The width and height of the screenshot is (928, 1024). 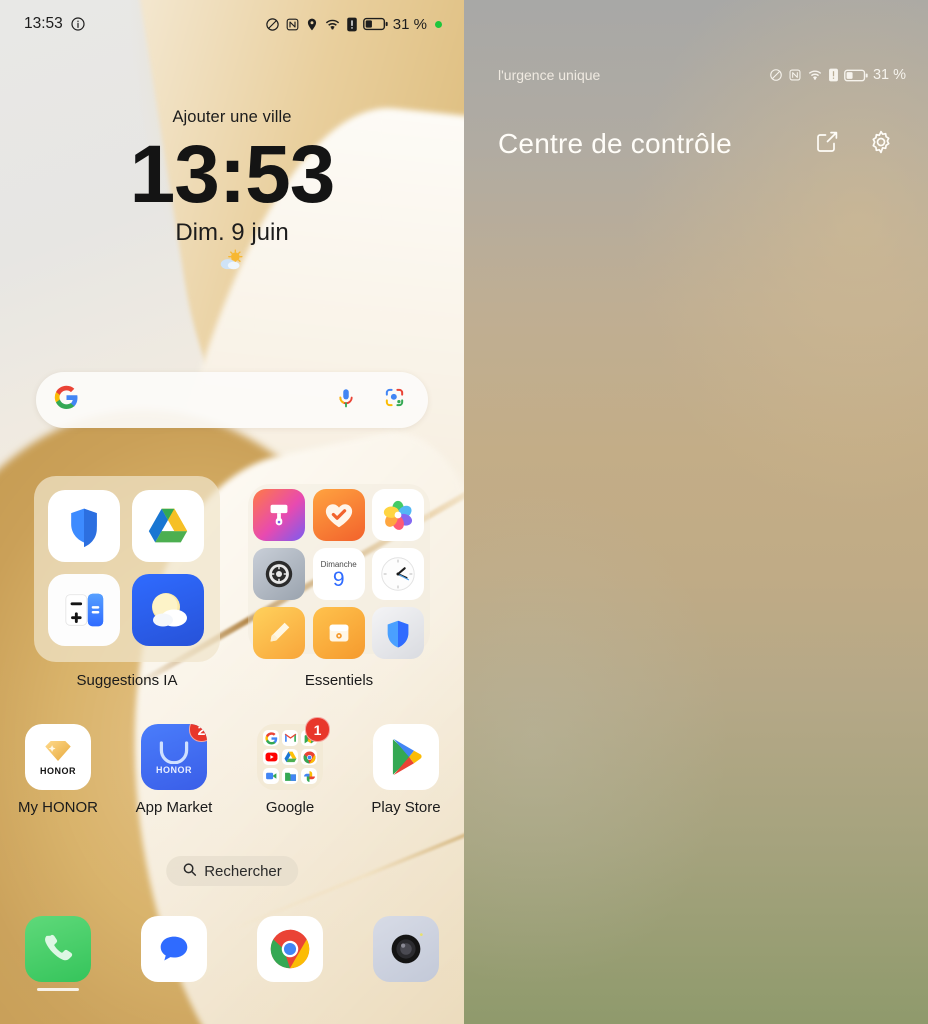 What do you see at coordinates (338, 579) in the screenshot?
I see `calendar-day-number: 9` at bounding box center [338, 579].